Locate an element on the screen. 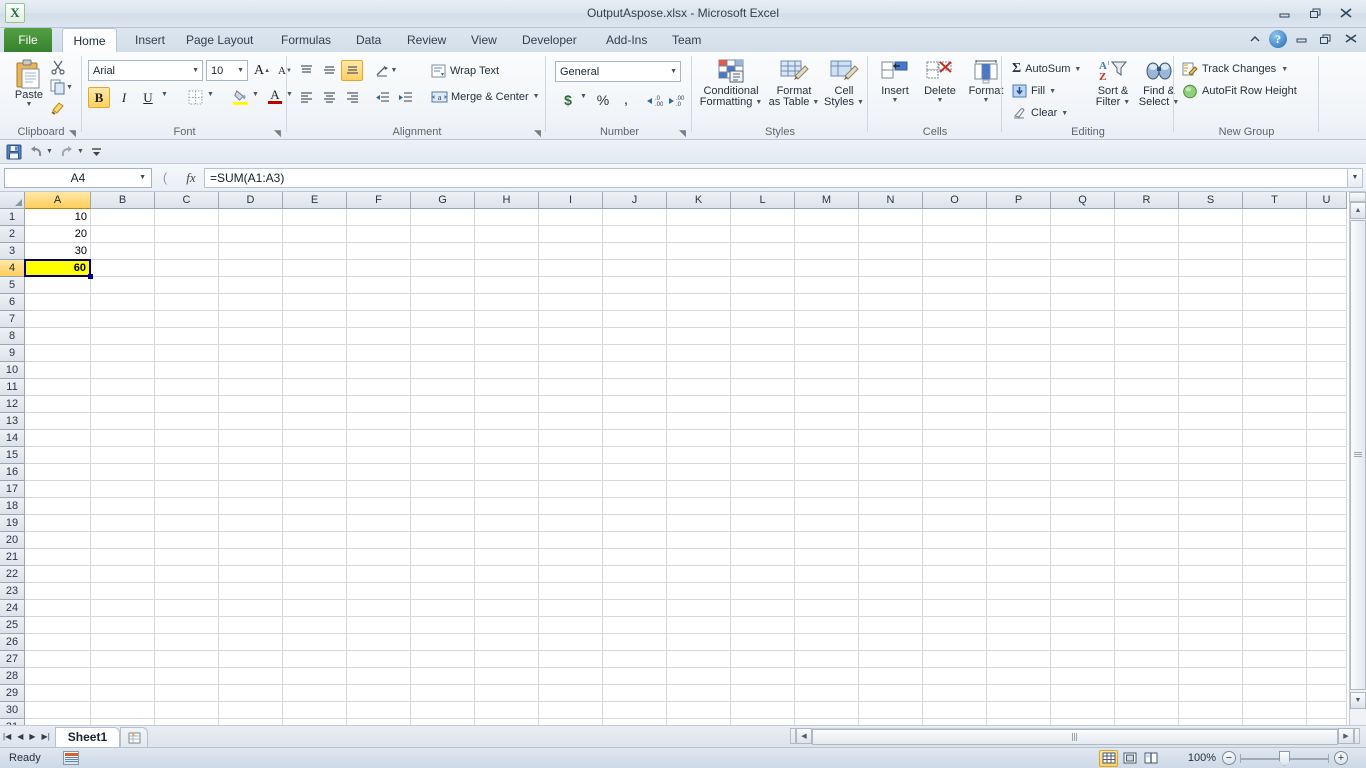 Image resolution: width=1366 pixels, height=768 pixels. cell-J1 is located at coordinates (635, 217).